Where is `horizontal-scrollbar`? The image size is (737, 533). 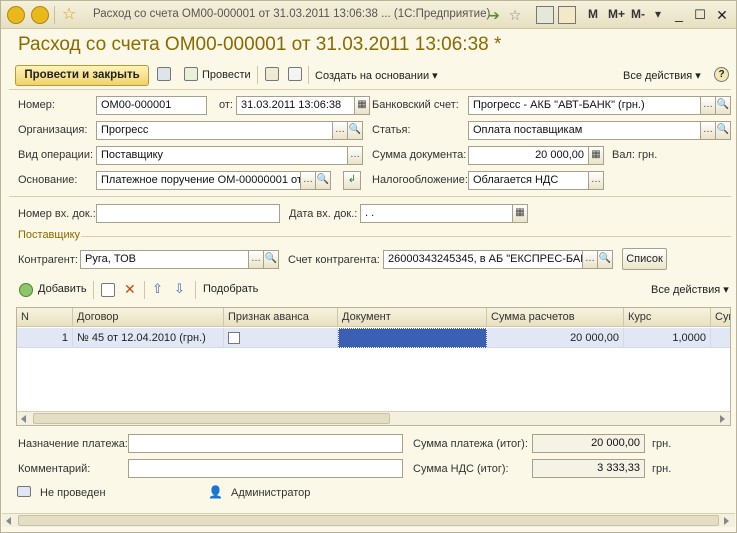
horizontal-scrollbar is located at coordinates (373, 418).